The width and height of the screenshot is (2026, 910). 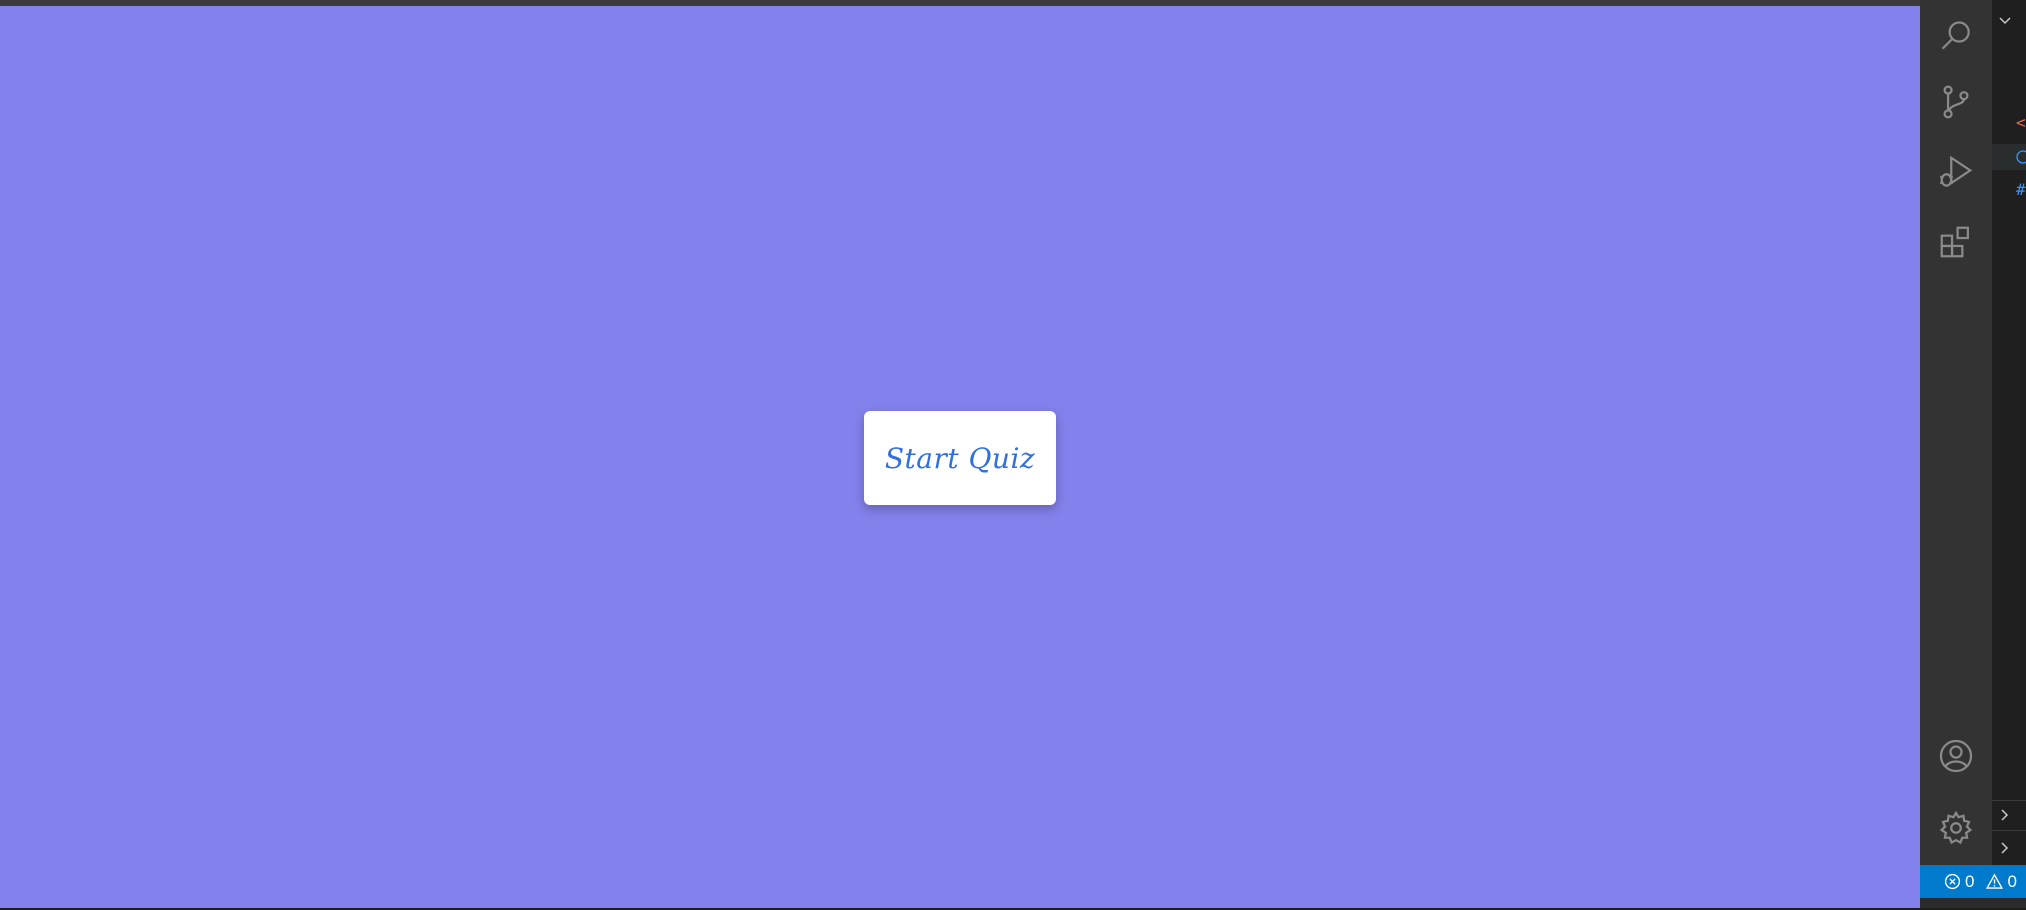 I want to click on settings-gear-icon, so click(x=1956, y=828).